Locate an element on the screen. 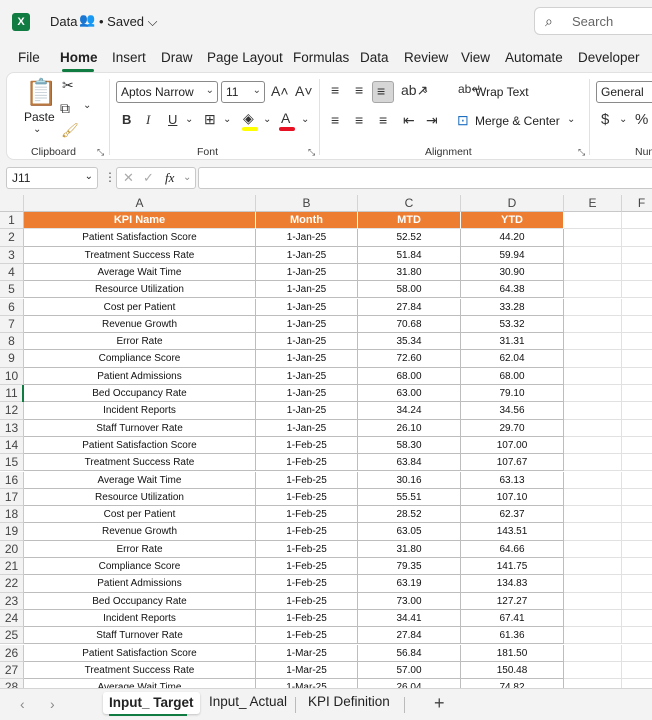  table-cell: Revenue Growth is located at coordinates (140, 532).